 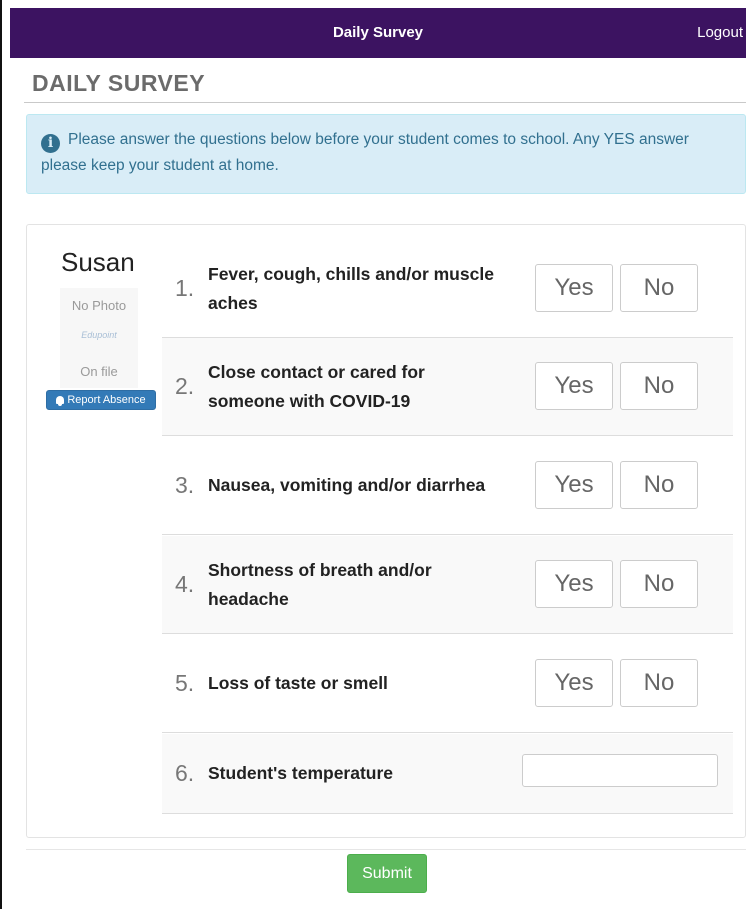 What do you see at coordinates (659, 683) in the screenshot?
I see `no-button-q5: No` at bounding box center [659, 683].